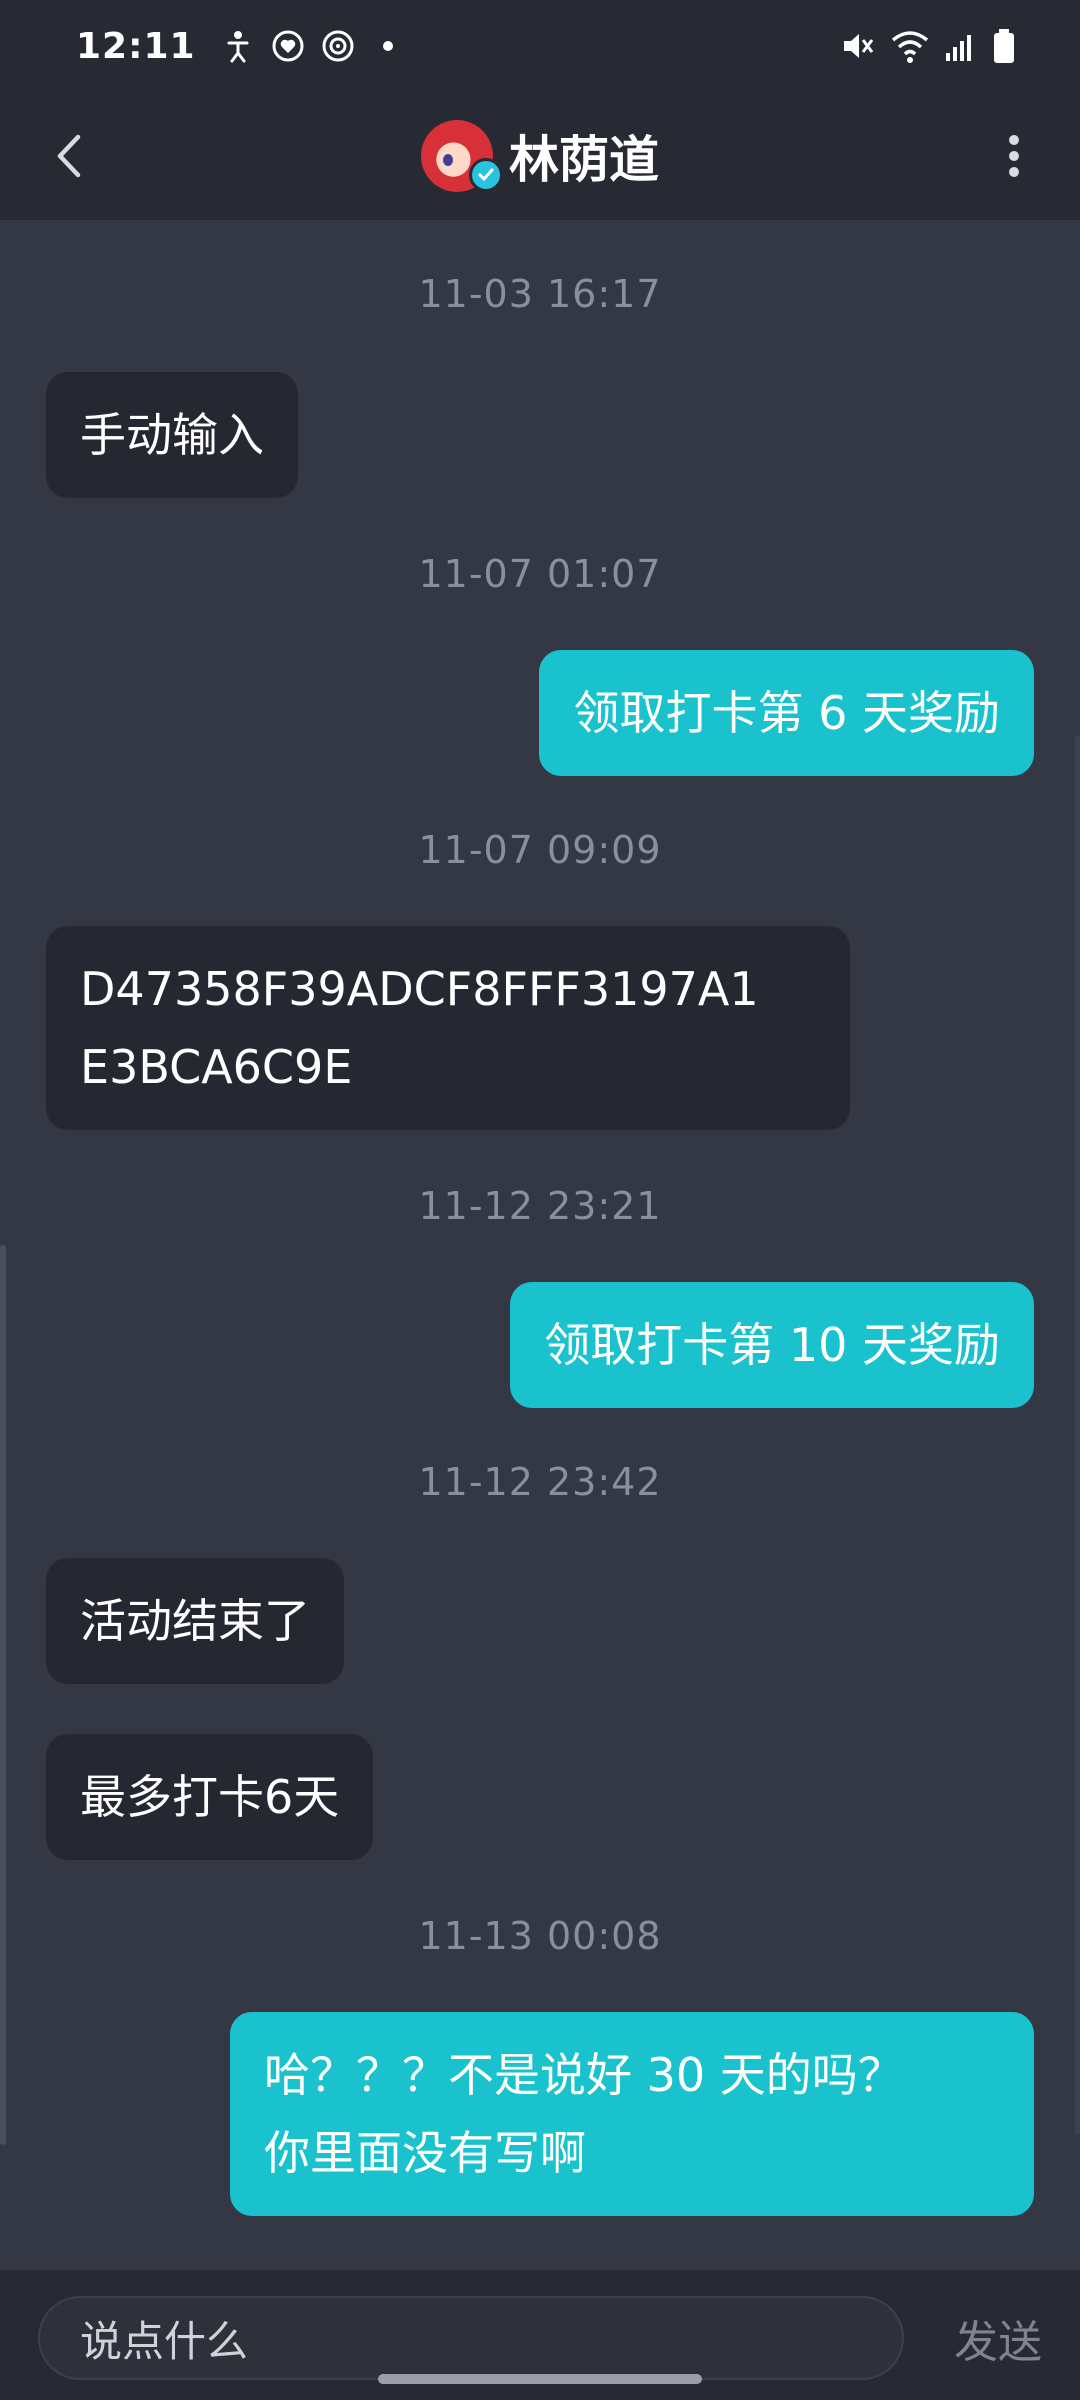 The height and width of the screenshot is (2400, 1080). I want to click on message-line: 你里面没有写啊, so click(425, 2153).